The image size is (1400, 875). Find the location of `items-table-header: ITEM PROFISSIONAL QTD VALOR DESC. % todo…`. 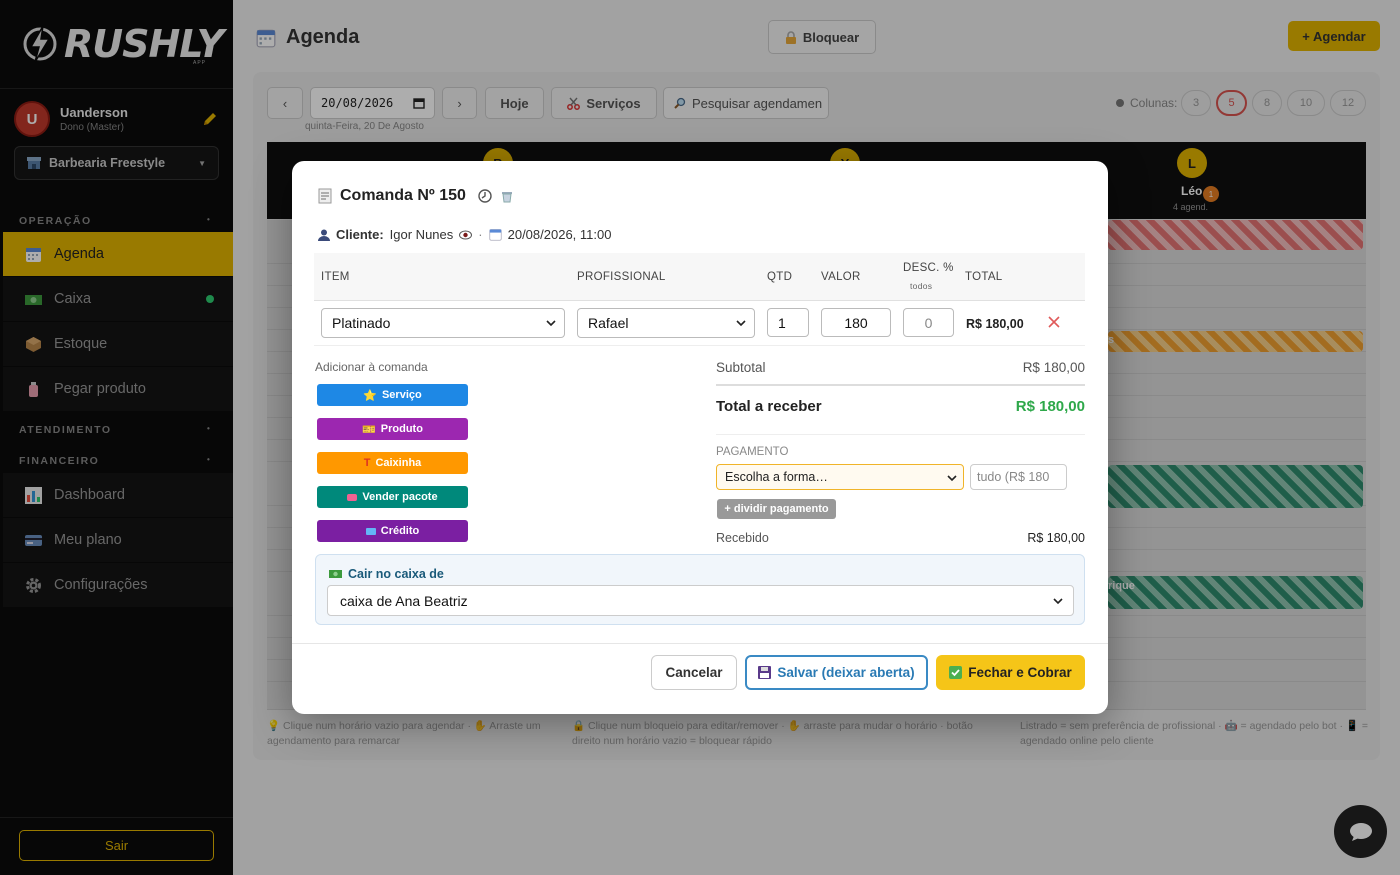

items-table-header: ITEM PROFISSIONAL QTD VALOR DESC. % todo… is located at coordinates (699, 277).